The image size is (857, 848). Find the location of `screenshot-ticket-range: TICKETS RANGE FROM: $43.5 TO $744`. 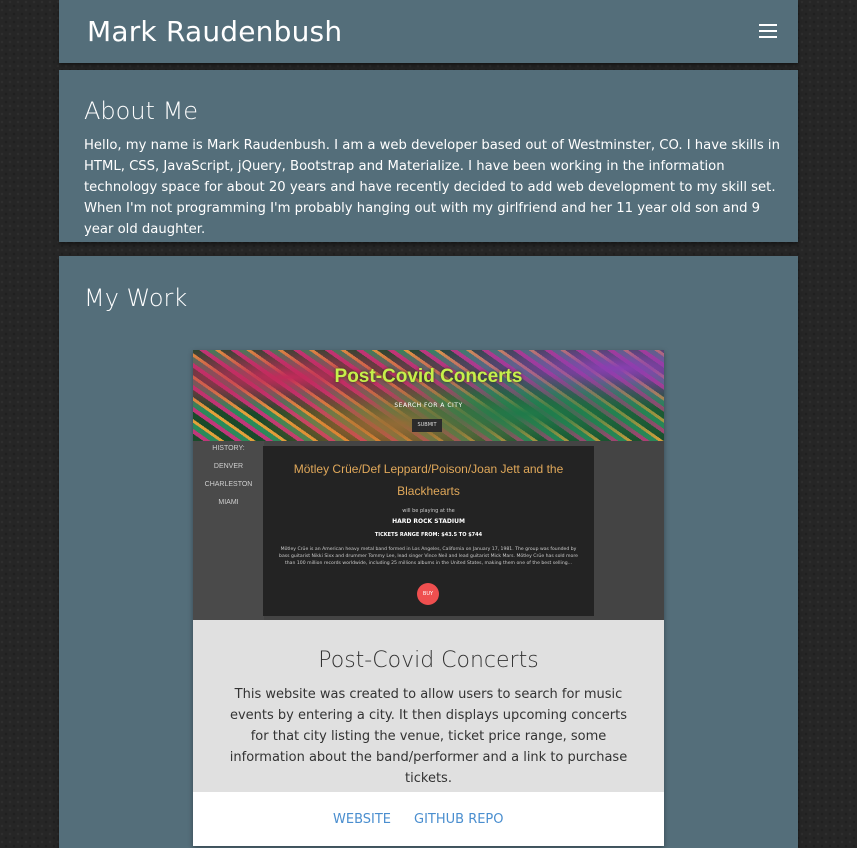

screenshot-ticket-range: TICKETS RANGE FROM: $43.5 TO $744 is located at coordinates (428, 535).